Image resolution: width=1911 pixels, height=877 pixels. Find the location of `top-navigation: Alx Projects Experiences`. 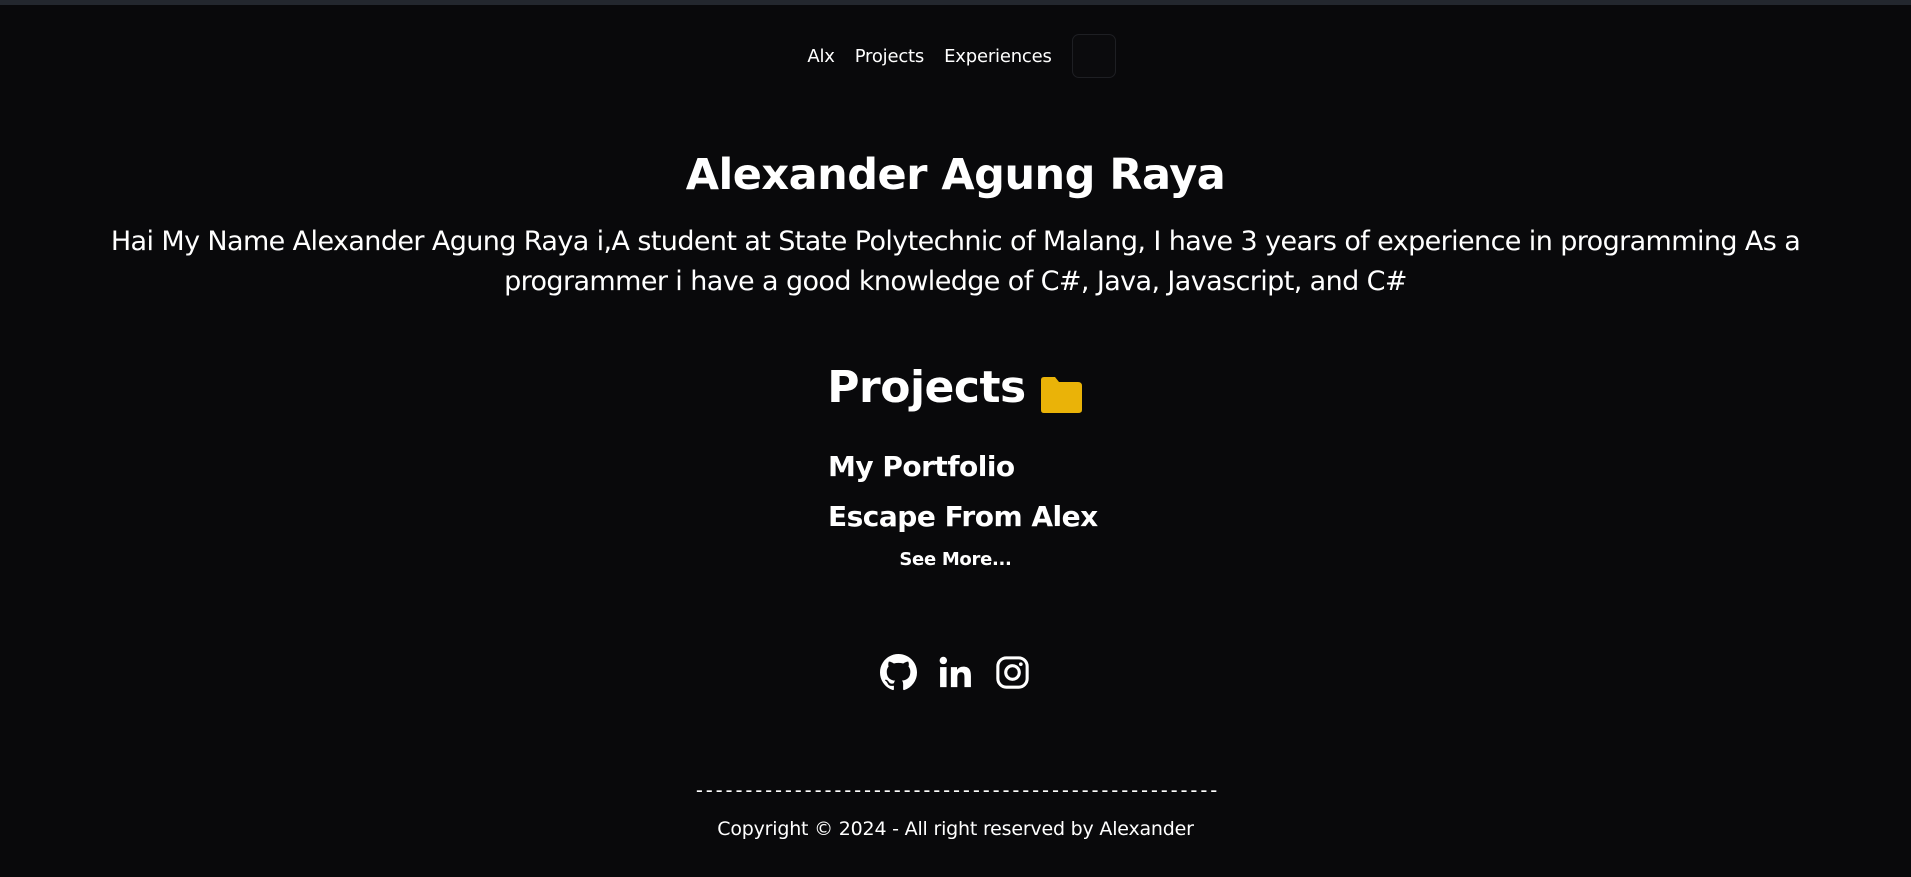

top-navigation: Alx Projects Experiences is located at coordinates (955, 56).